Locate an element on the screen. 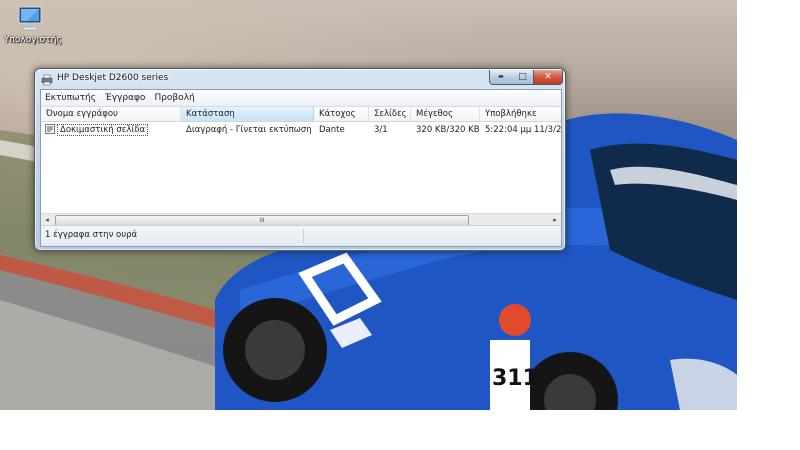 Image resolution: width=800 pixels, height=450 pixels. close-button: ✕ is located at coordinates (548, 77).